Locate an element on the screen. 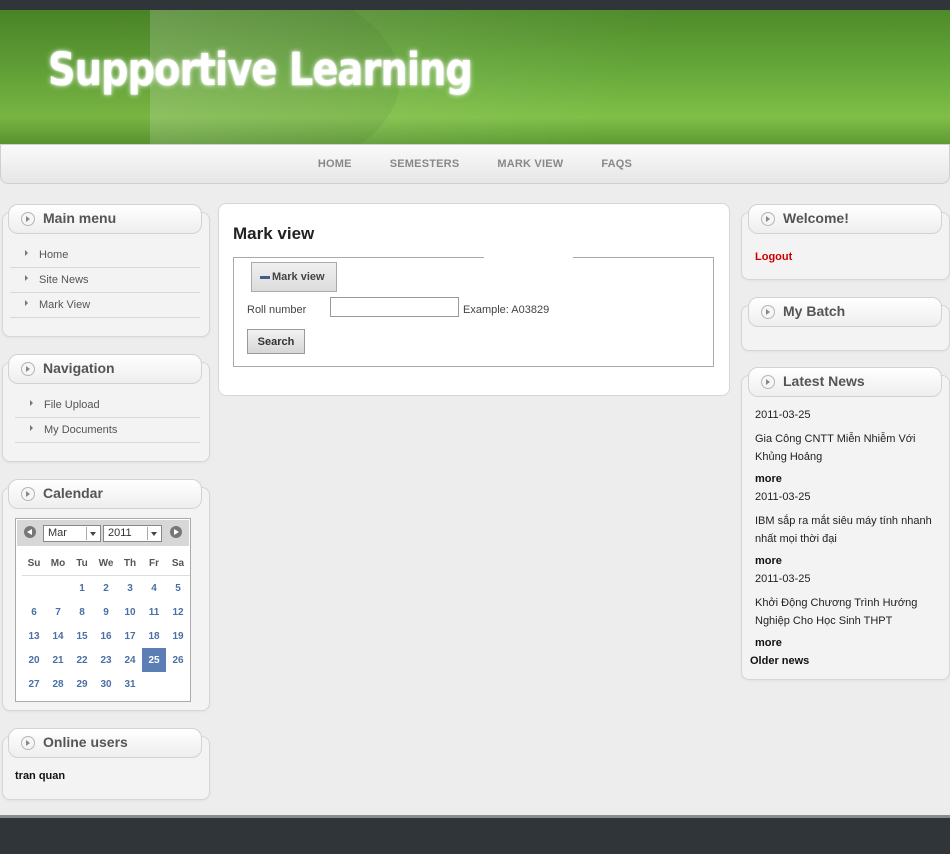 The image size is (950, 854). calendar-day: 23 is located at coordinates (106, 660).